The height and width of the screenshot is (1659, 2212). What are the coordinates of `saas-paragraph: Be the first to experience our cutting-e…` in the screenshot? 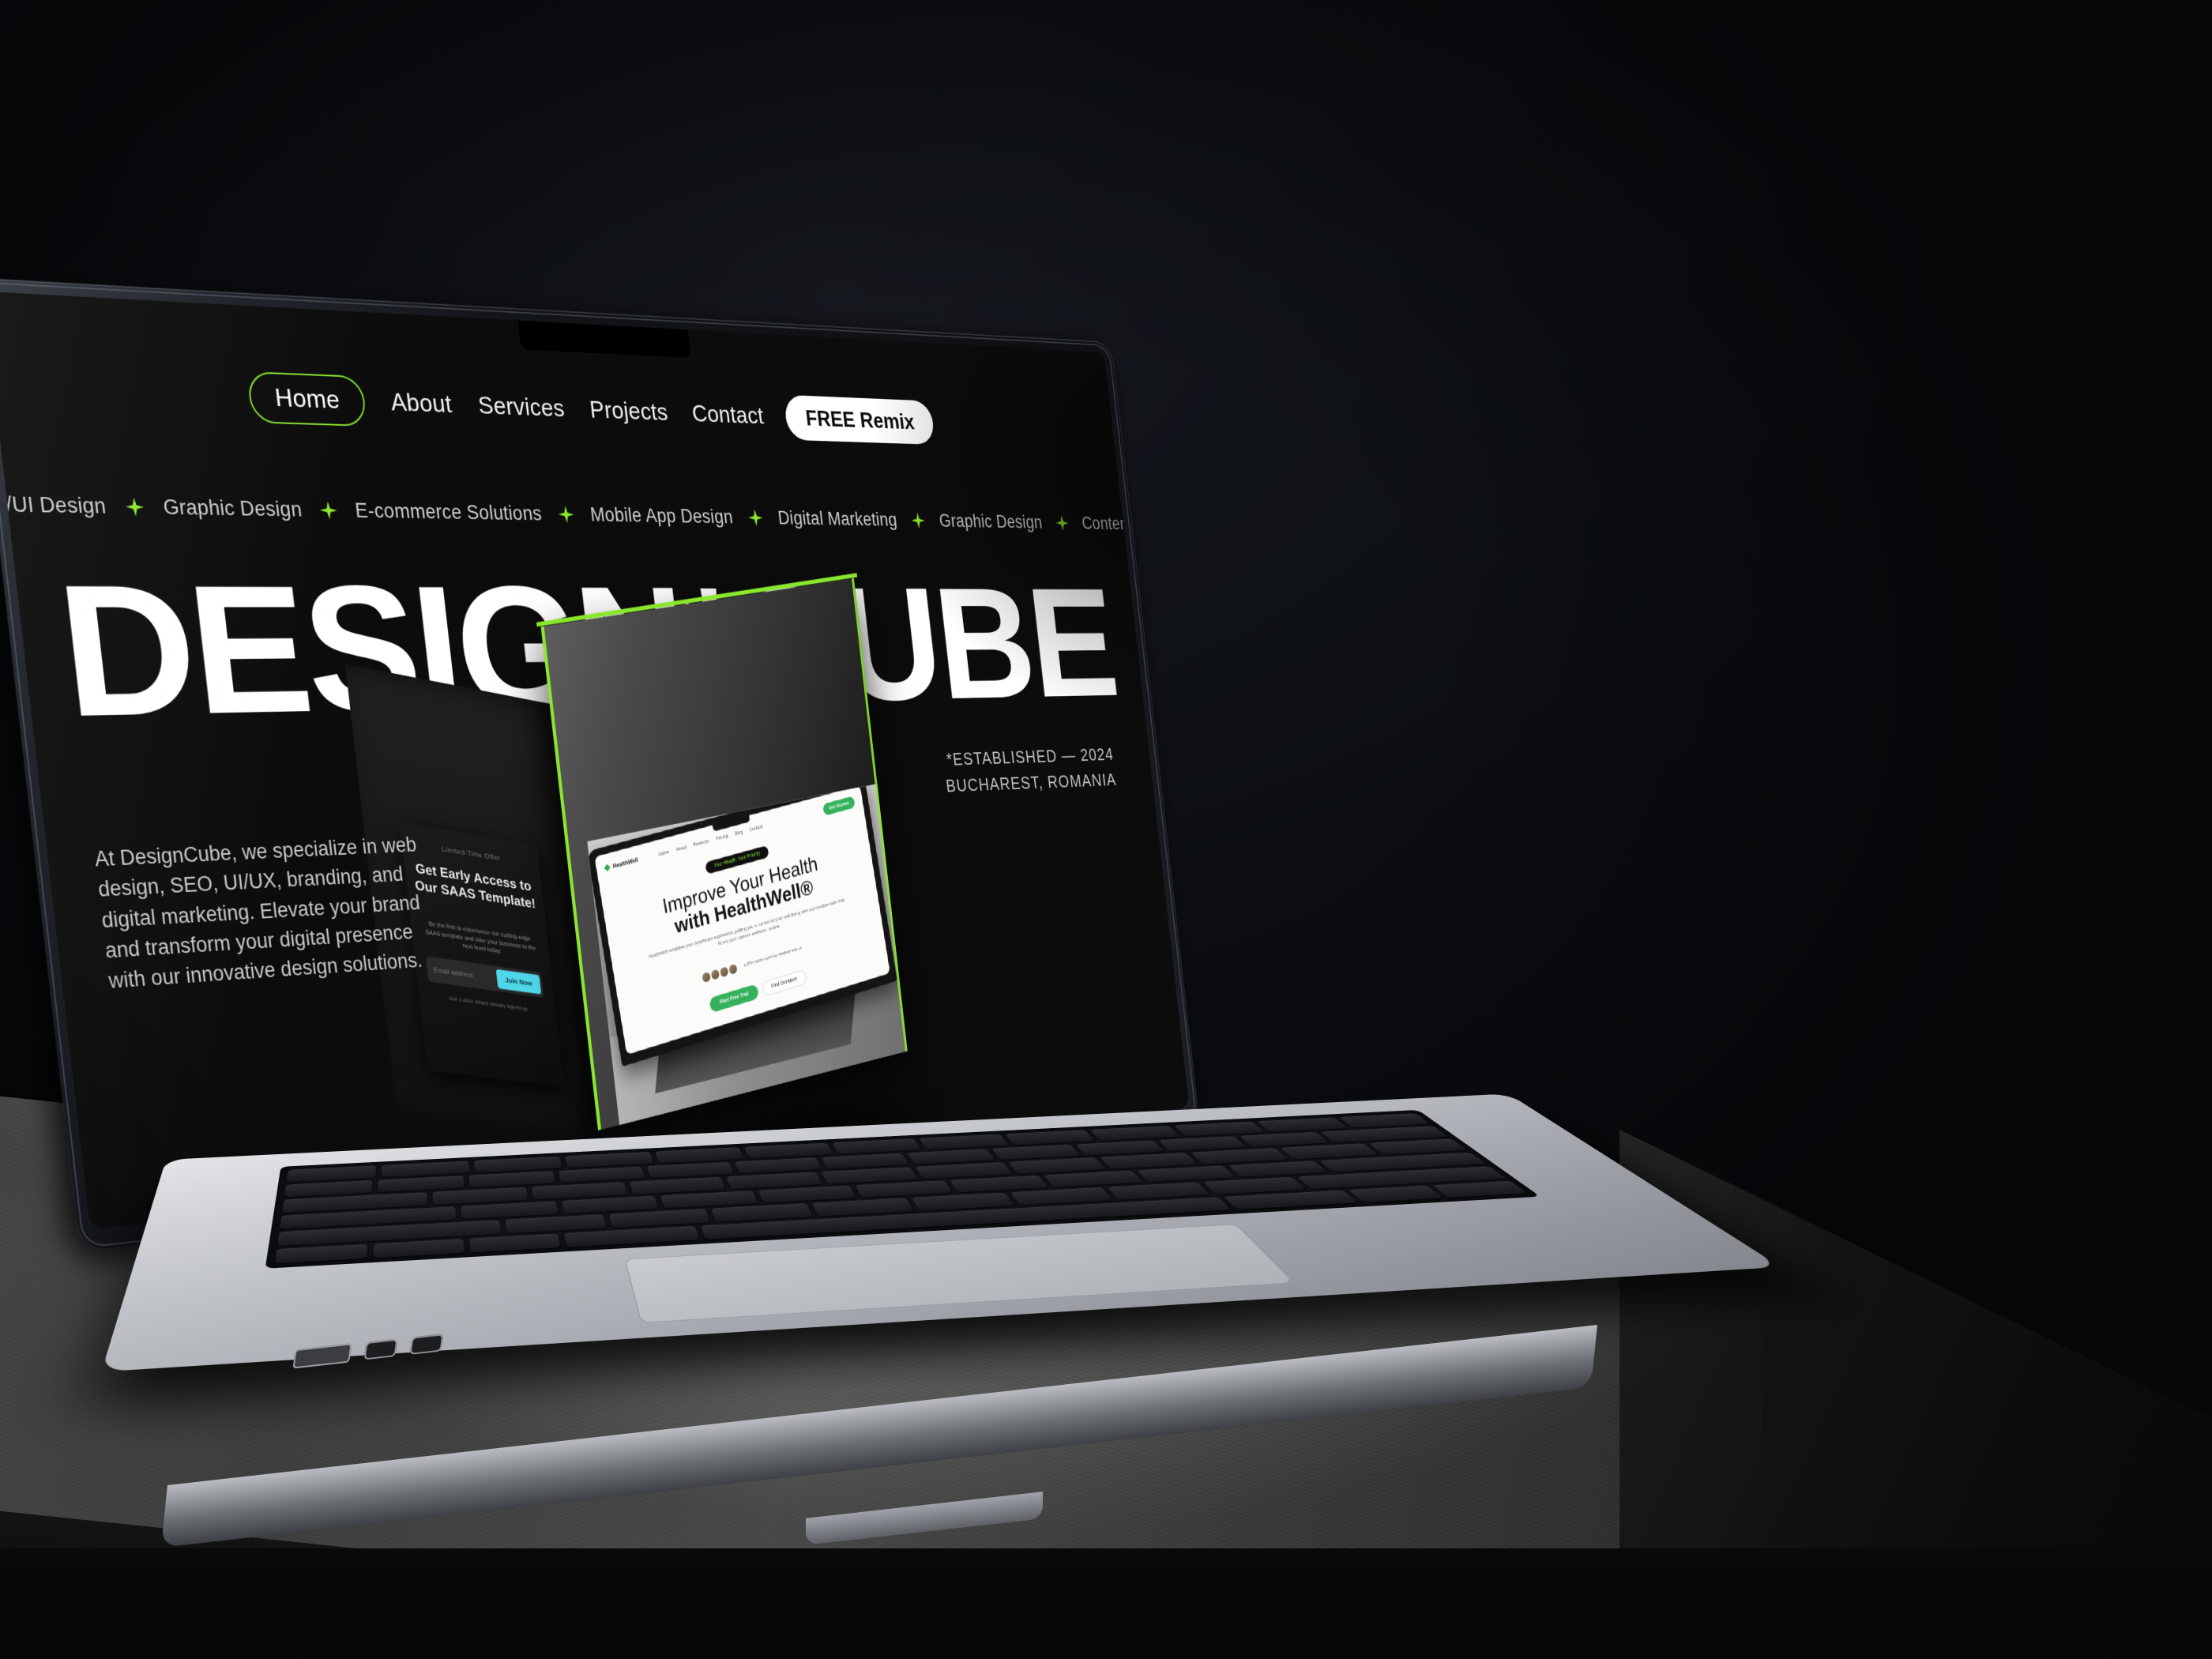 It's located at (480, 938).